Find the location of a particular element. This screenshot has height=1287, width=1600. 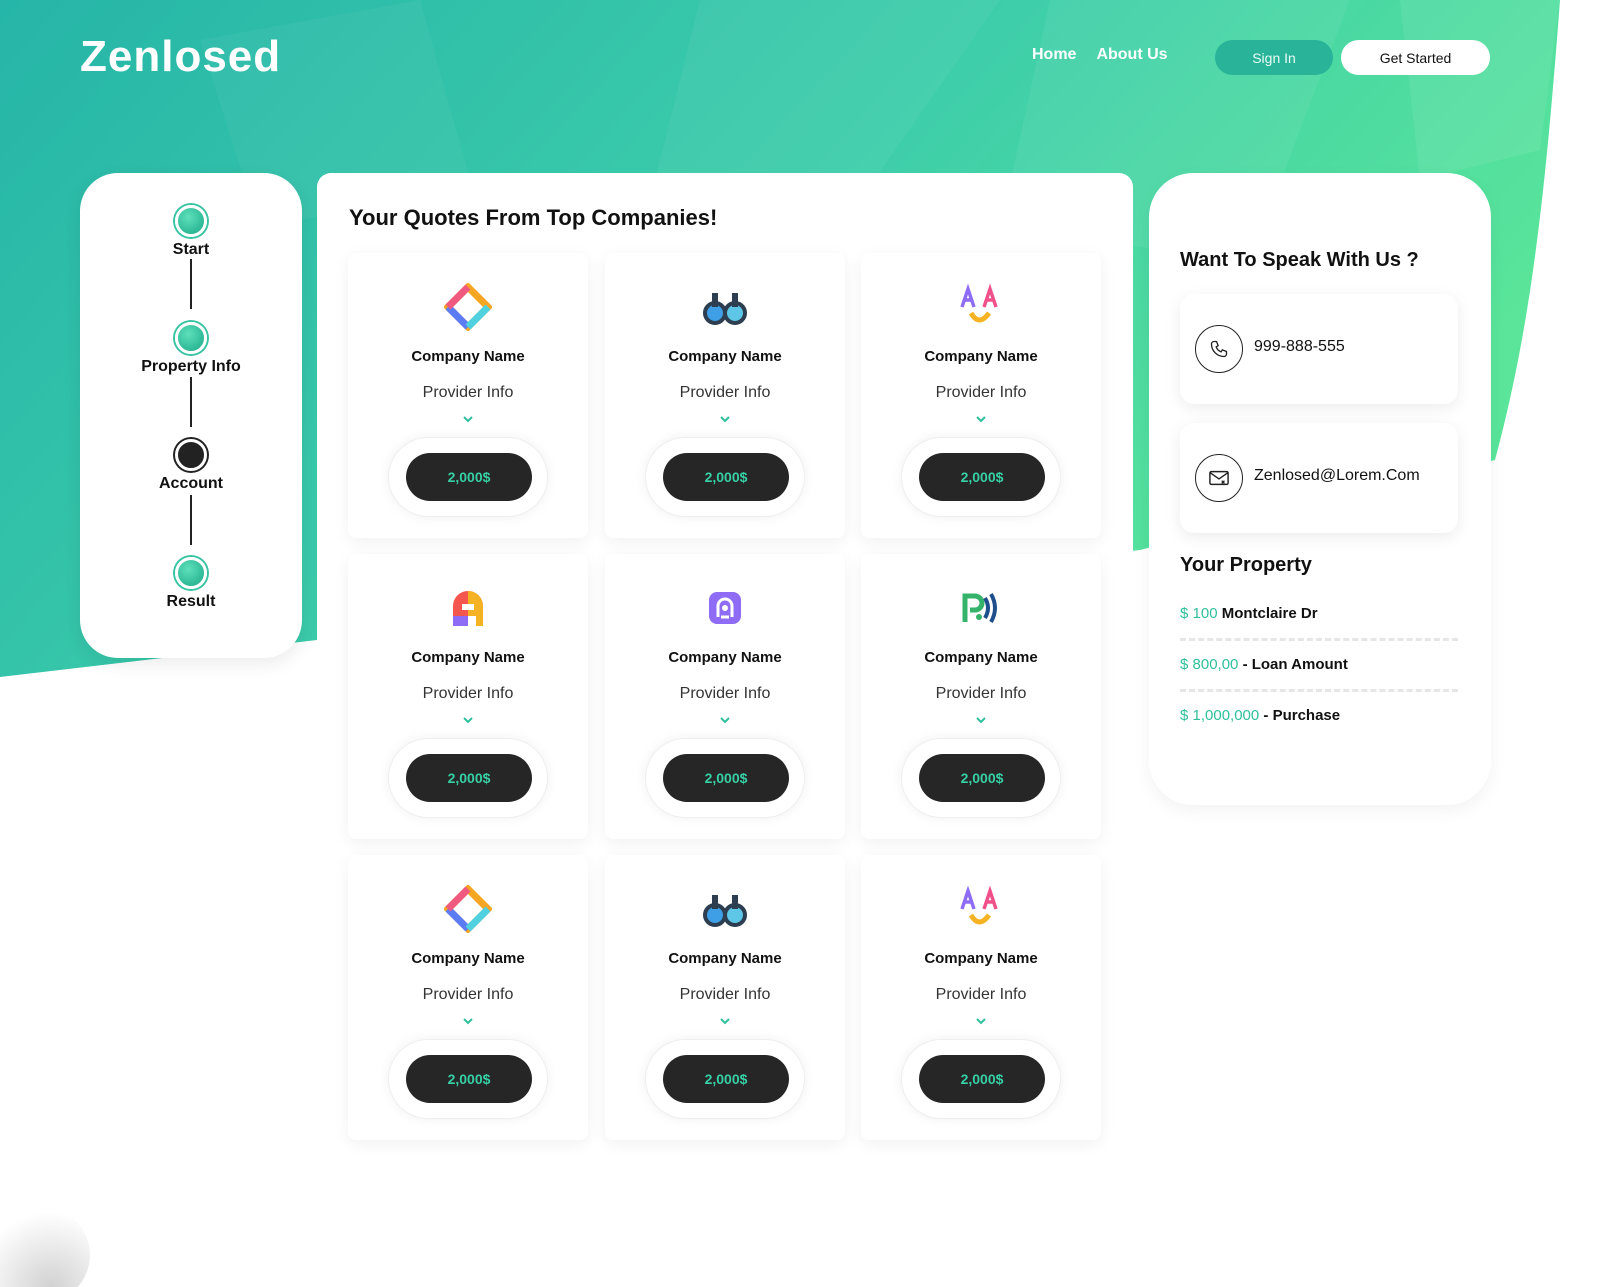

step-account: Account is located at coordinates (191, 466).